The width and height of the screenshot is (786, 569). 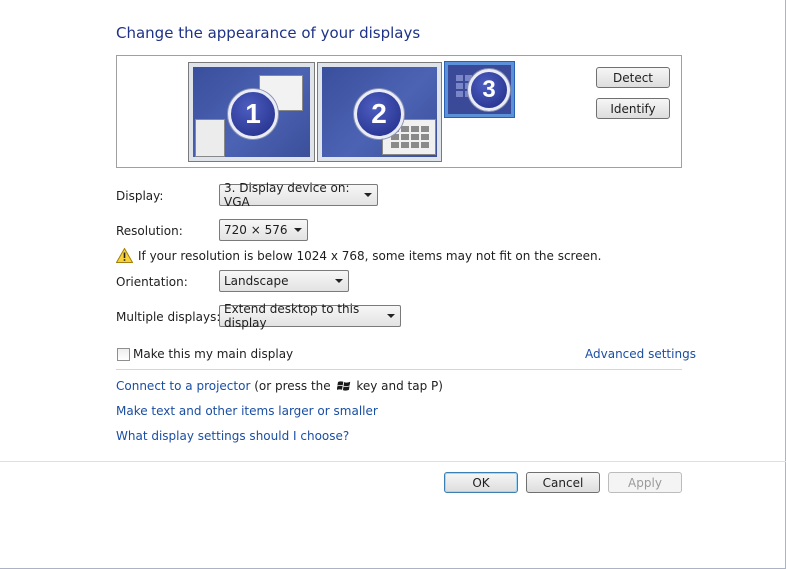 I want to click on monitor-number-badge: 3, so click(x=489, y=90).